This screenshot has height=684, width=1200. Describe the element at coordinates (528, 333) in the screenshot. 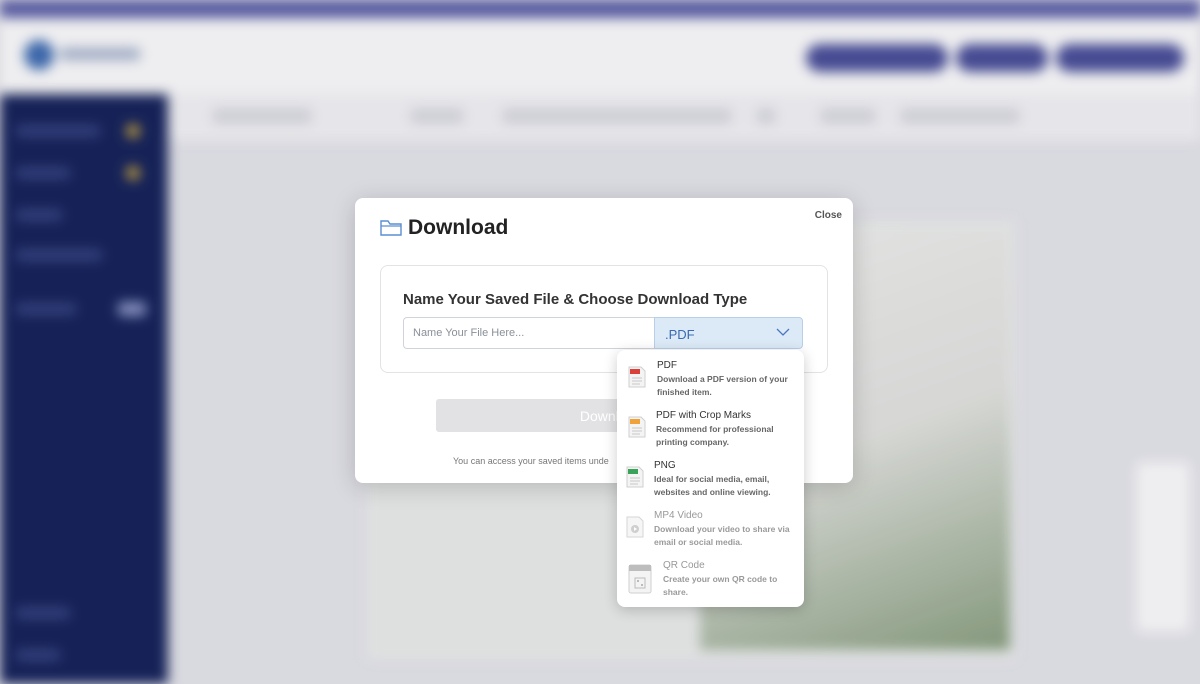

I see `file-name-input` at that location.